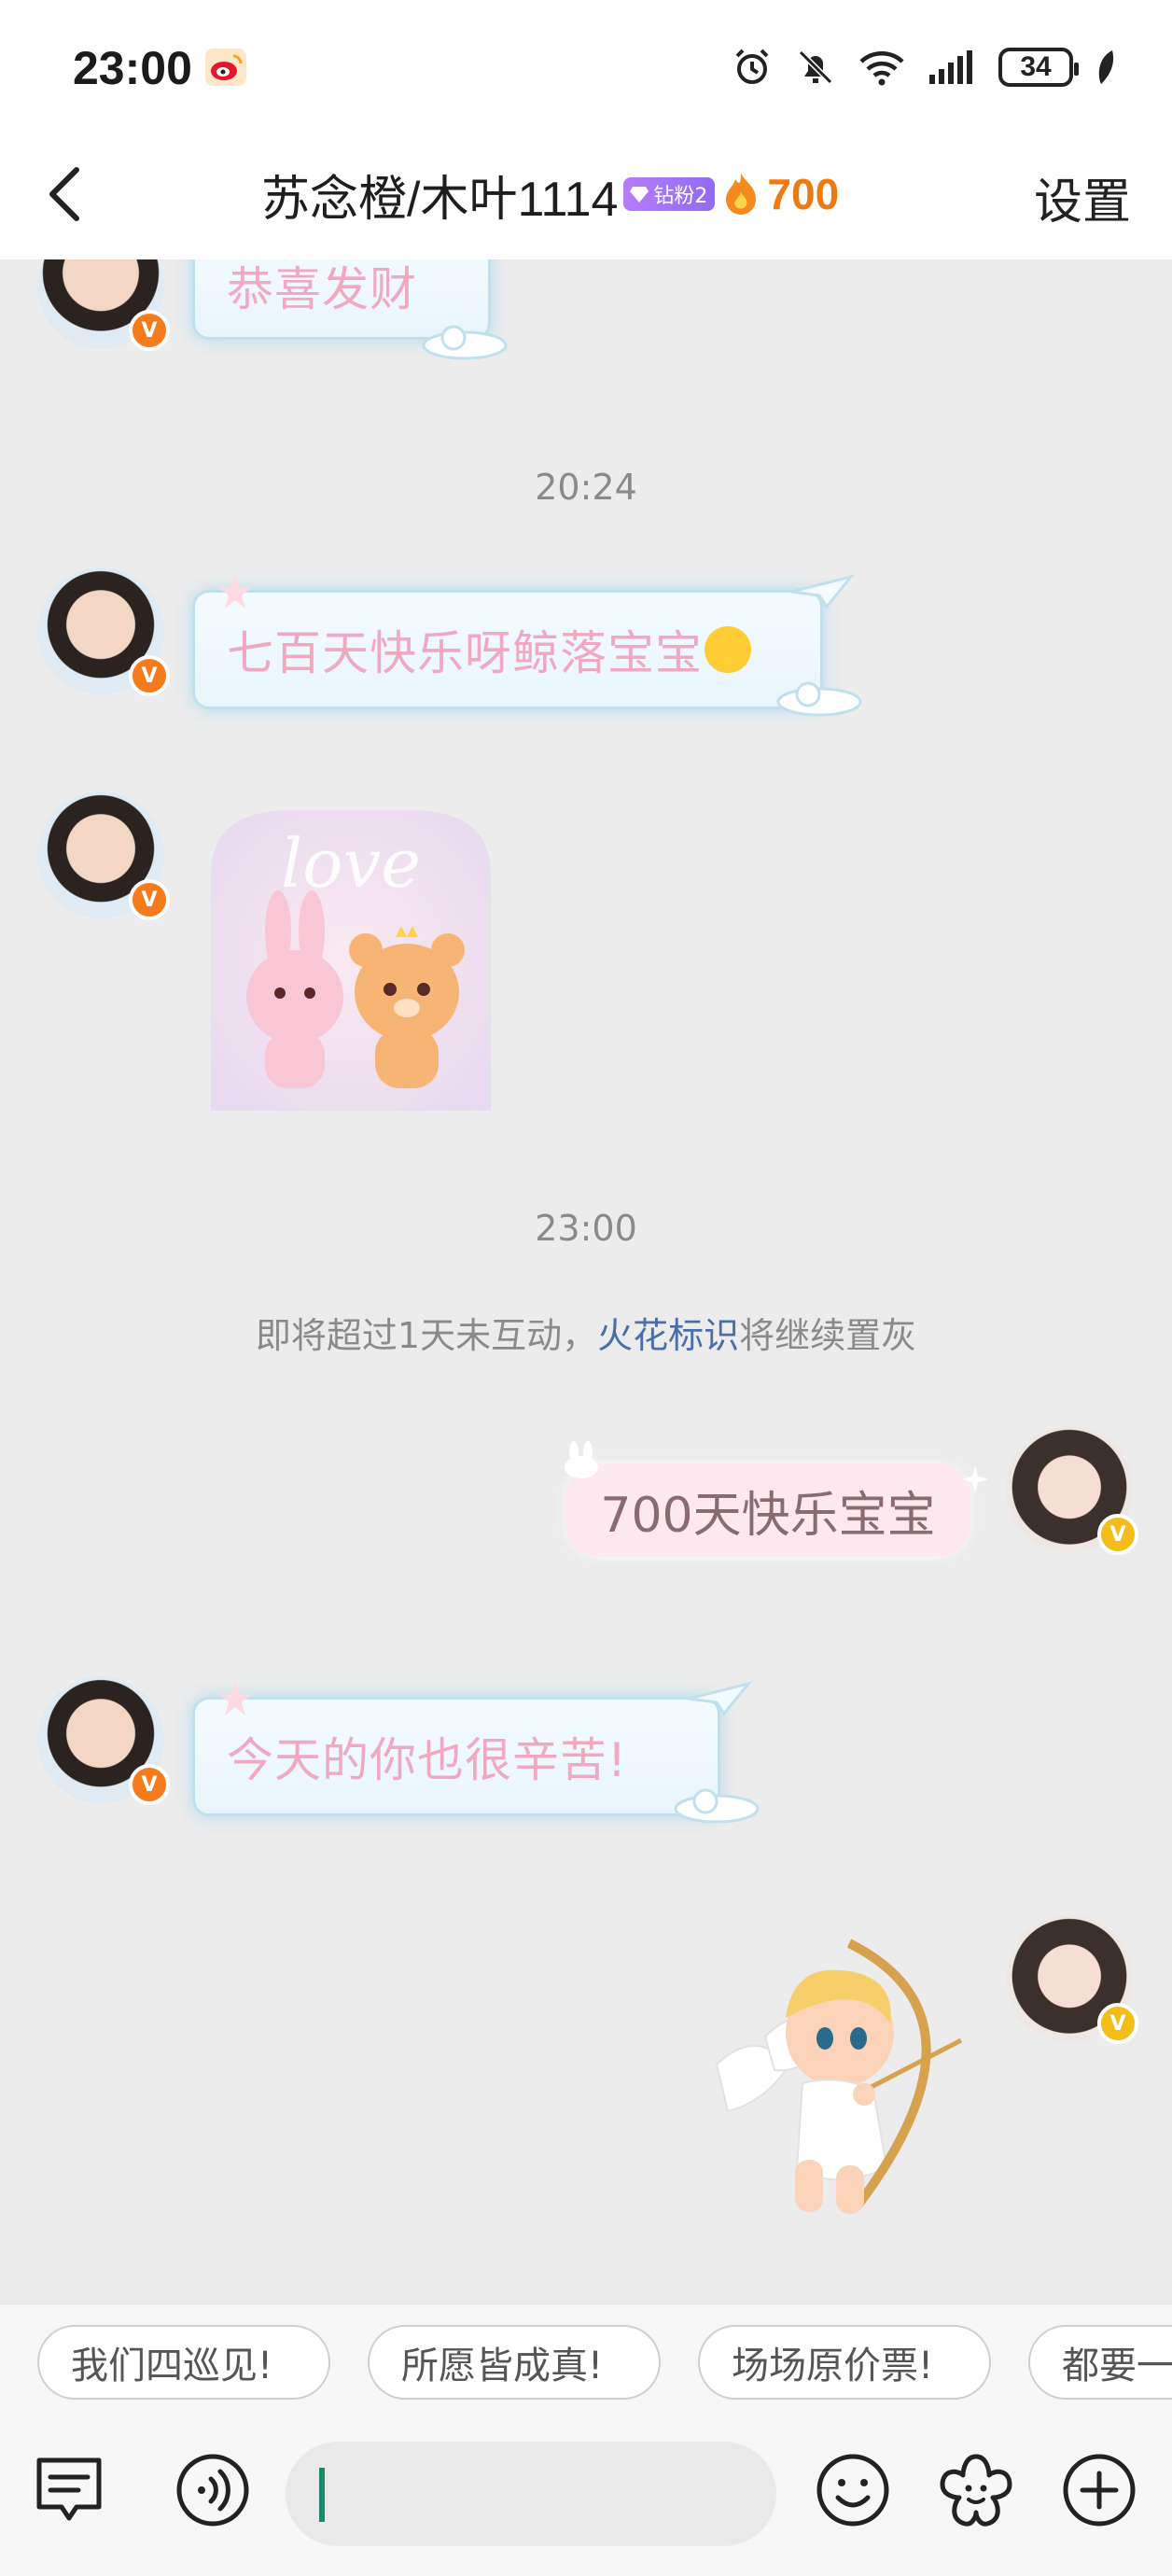 This screenshot has height=2576, width=1172. I want to click on diamond-icon, so click(639, 195).